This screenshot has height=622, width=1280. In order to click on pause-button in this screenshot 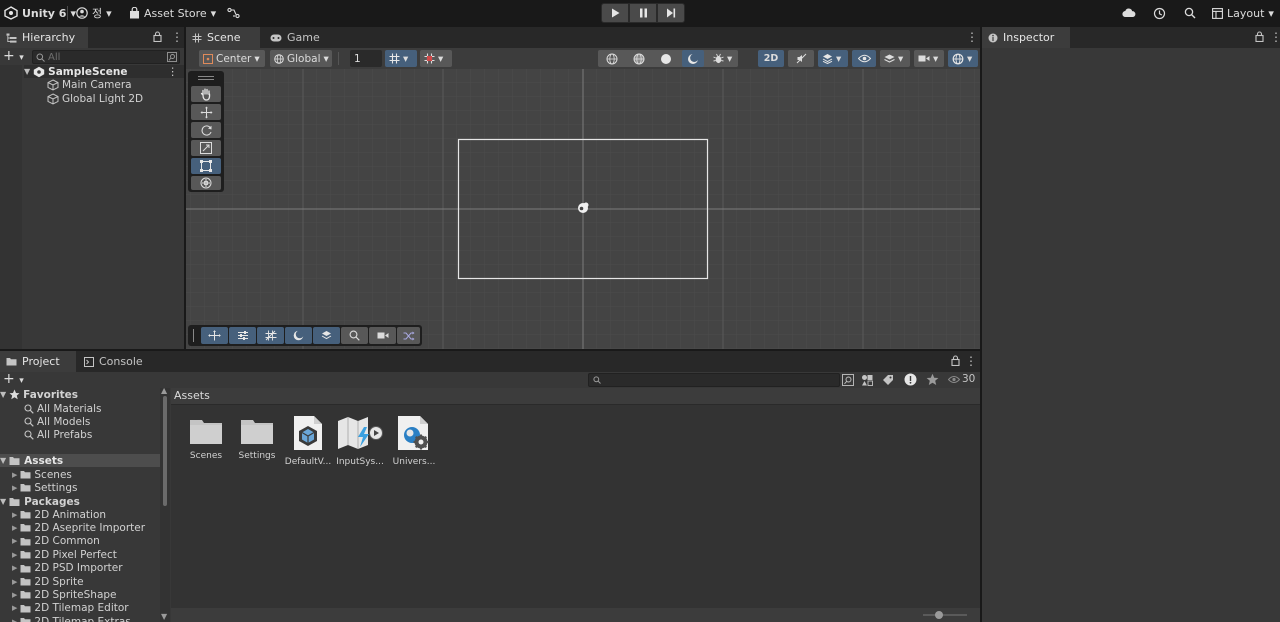, I will do `click(643, 13)`.